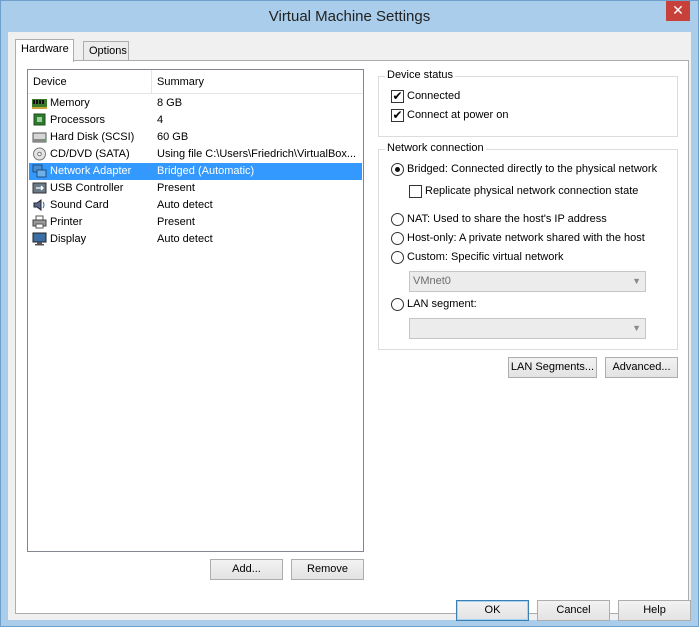  Describe the element at coordinates (485, 257) in the screenshot. I see `custom-label: Custom: Specific virtual network` at that location.